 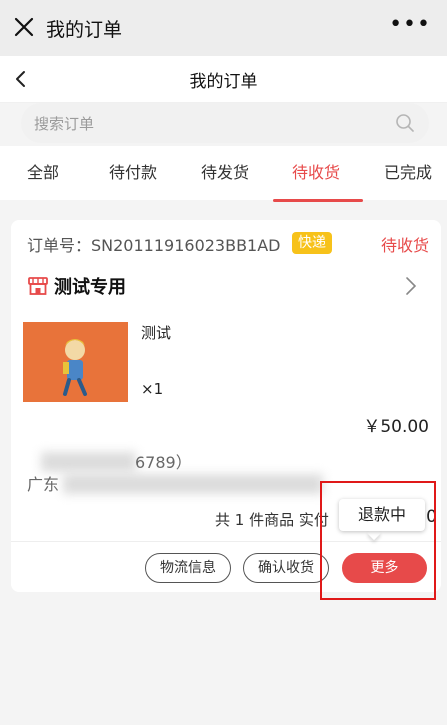 What do you see at coordinates (316, 171) in the screenshot?
I see `tab-pending-receipt: 待收货` at bounding box center [316, 171].